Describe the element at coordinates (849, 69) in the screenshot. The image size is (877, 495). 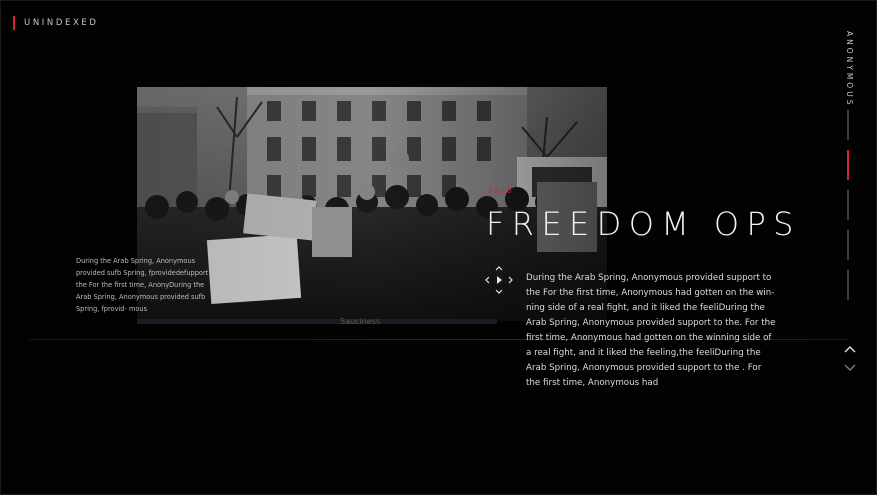
I see `rail-label: ANONYMOUS` at that location.